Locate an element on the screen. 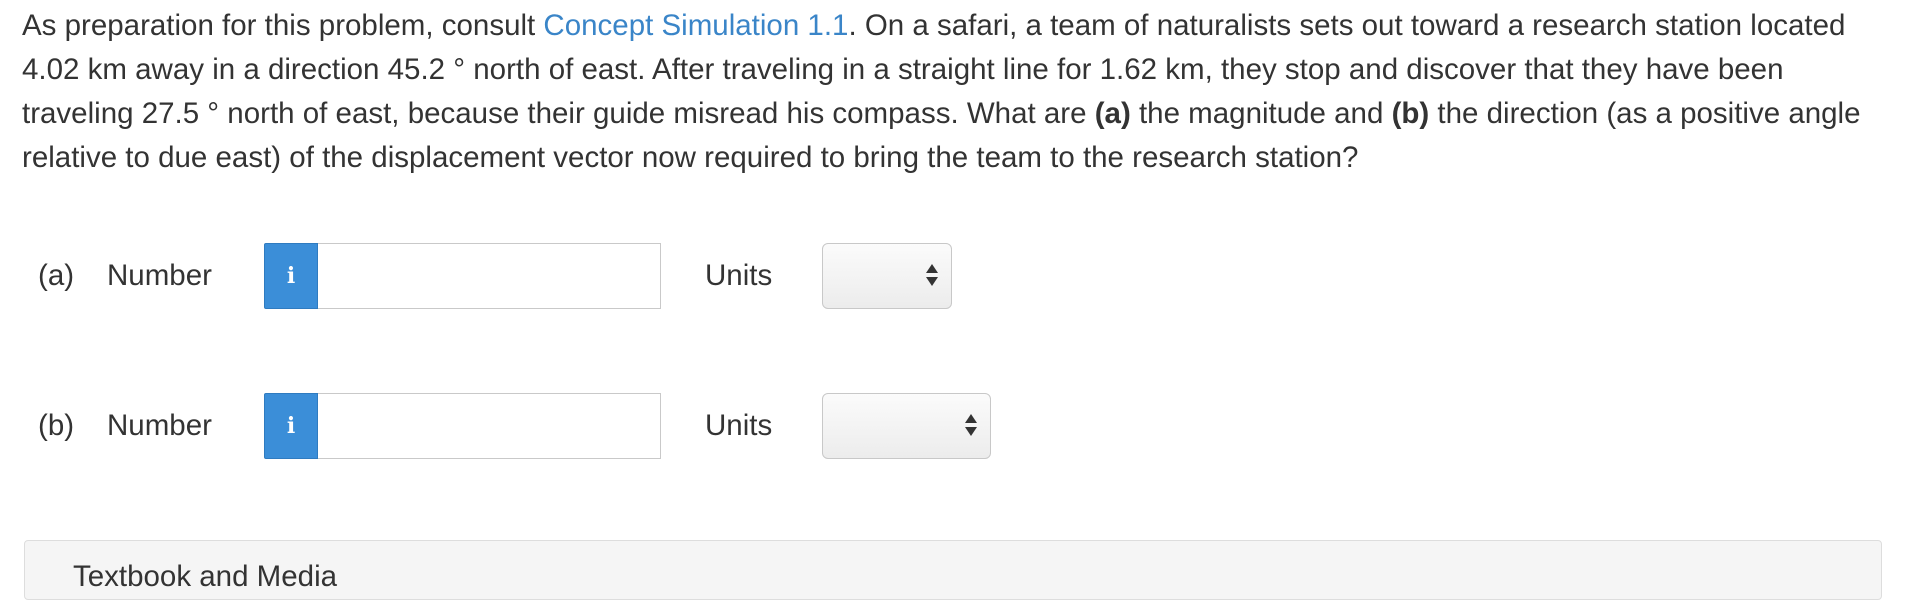  concept-simulation-link: Concept Simulation 1.1 is located at coordinates (695, 25).